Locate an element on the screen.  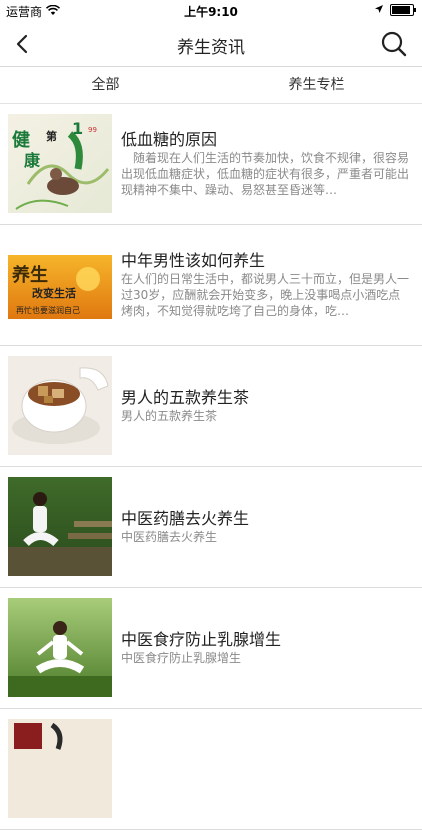
thumb-text-1: 1 is located at coordinates (77, 128).